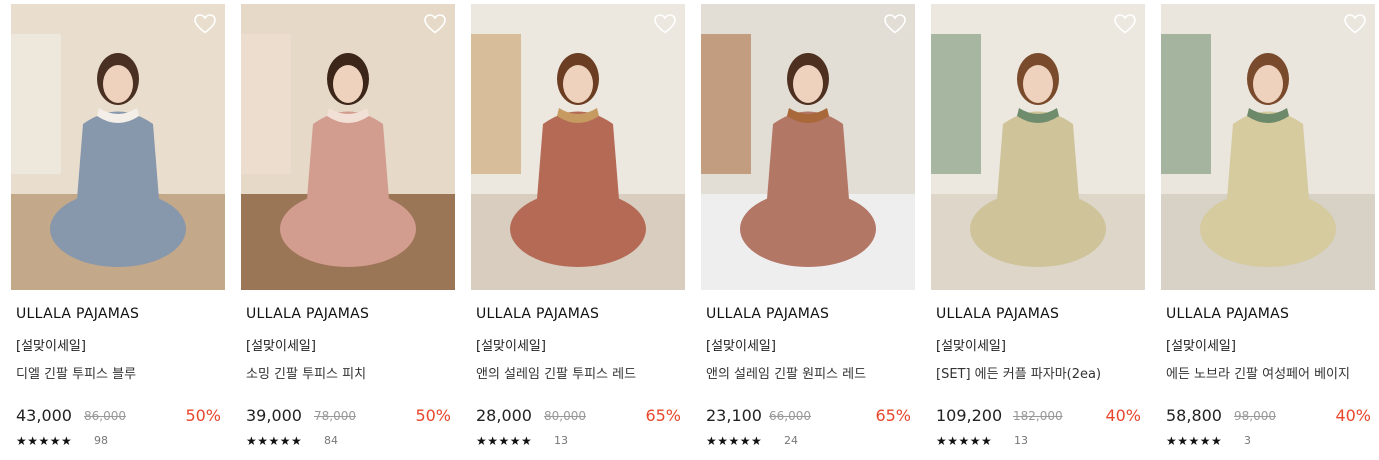 The width and height of the screenshot is (1379, 460). What do you see at coordinates (1247, 440) in the screenshot?
I see `review-count: 3` at bounding box center [1247, 440].